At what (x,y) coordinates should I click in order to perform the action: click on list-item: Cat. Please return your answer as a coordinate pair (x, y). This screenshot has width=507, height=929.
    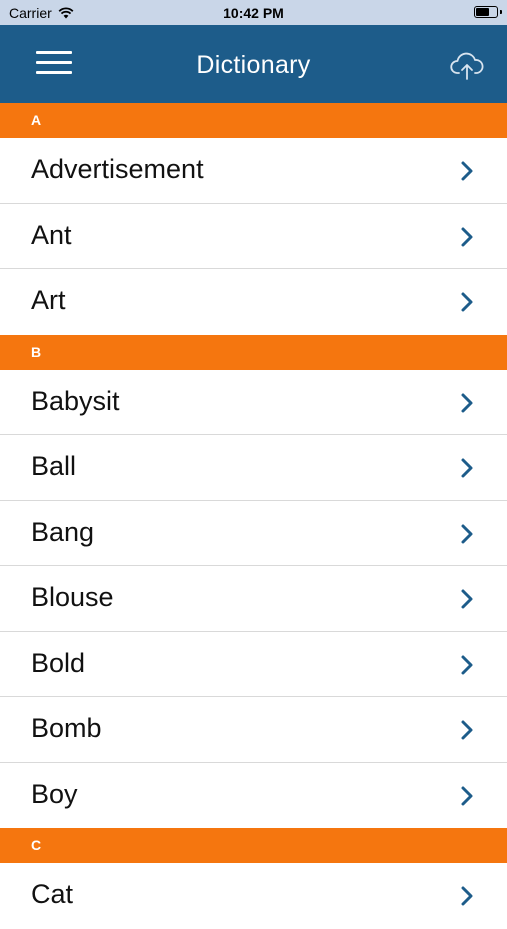
    Looking at the image, I should click on (253, 896).